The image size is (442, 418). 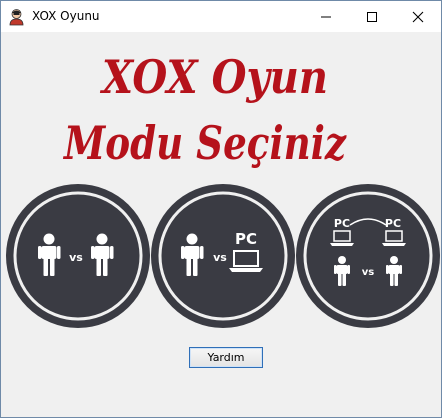 What do you see at coordinates (221, 16) in the screenshot?
I see `title-bar: XOX Oyunu` at bounding box center [221, 16].